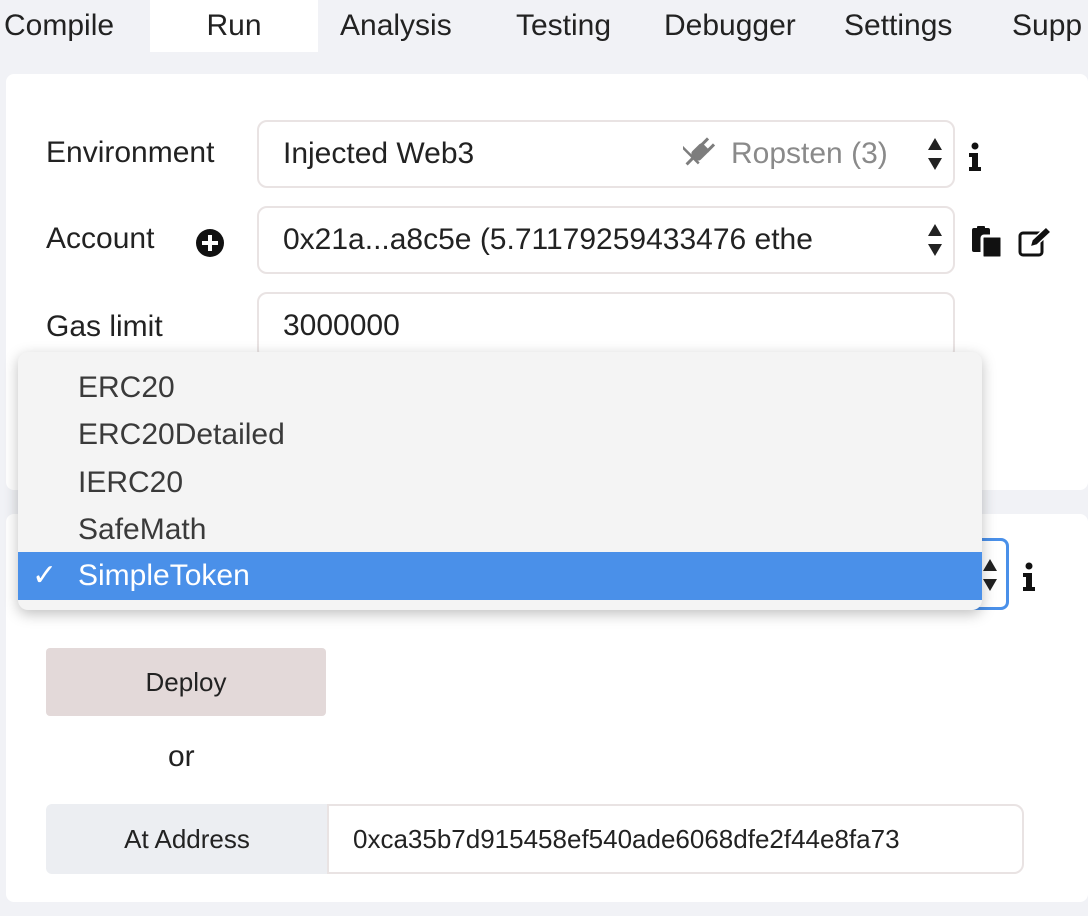 This screenshot has height=916, width=1088. Describe the element at coordinates (181, 756) in the screenshot. I see `or-text: or` at that location.